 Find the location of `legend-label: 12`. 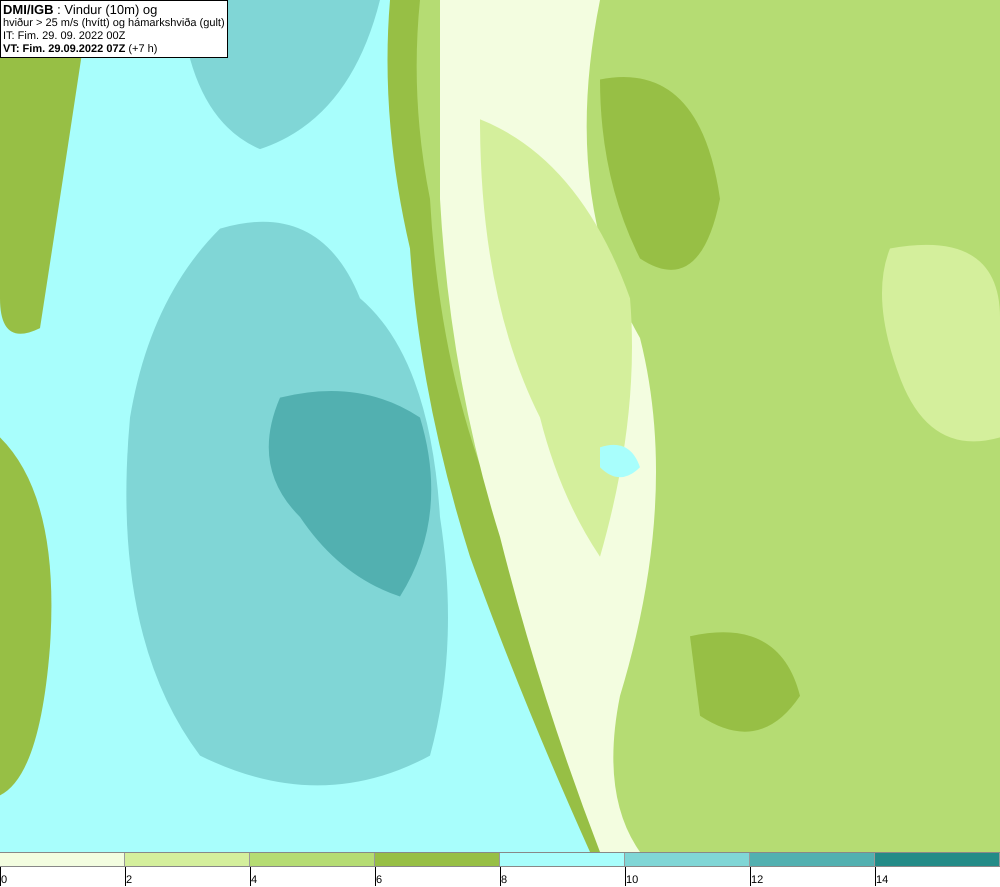

legend-label: 12 is located at coordinates (757, 880).